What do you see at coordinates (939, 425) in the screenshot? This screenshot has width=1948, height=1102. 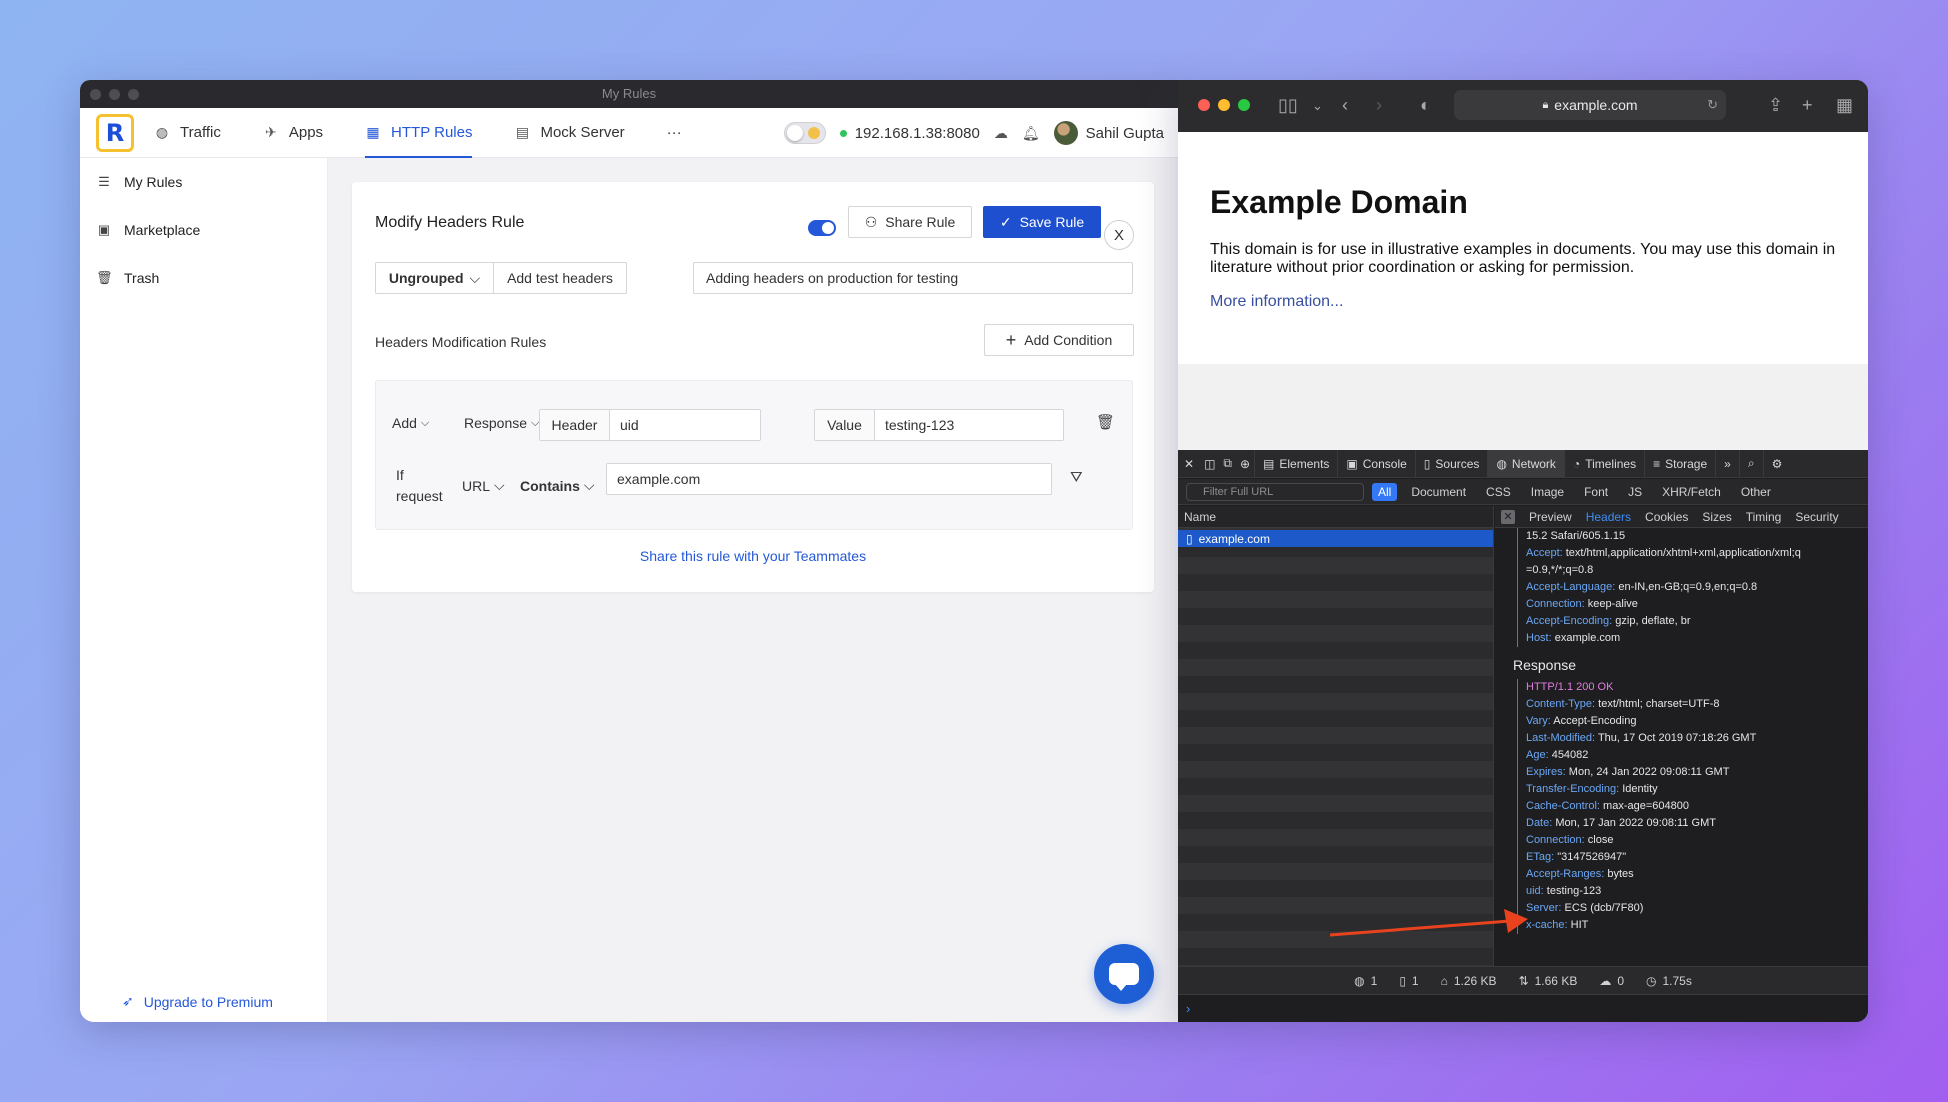 I see `header-value-field: Value testing-123` at bounding box center [939, 425].